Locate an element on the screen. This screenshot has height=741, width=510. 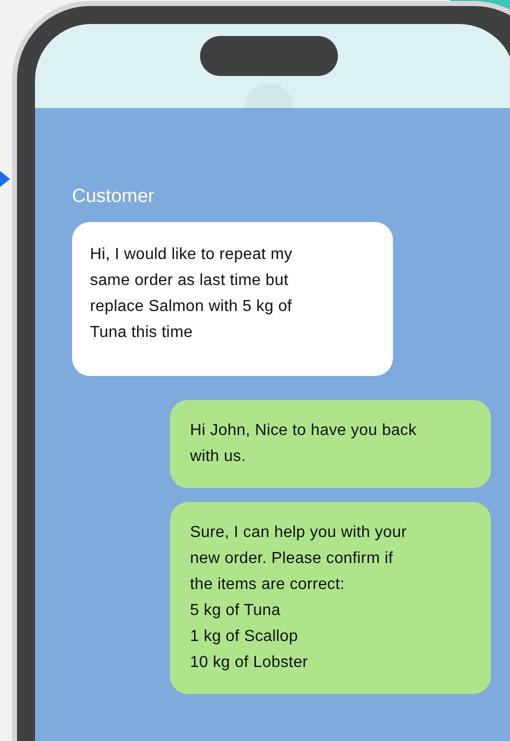
customer-message: Hi, I would like to repeat my same order as last time but replace Salmon with 5 kg of Tuna this time is located at coordinates (232, 299).